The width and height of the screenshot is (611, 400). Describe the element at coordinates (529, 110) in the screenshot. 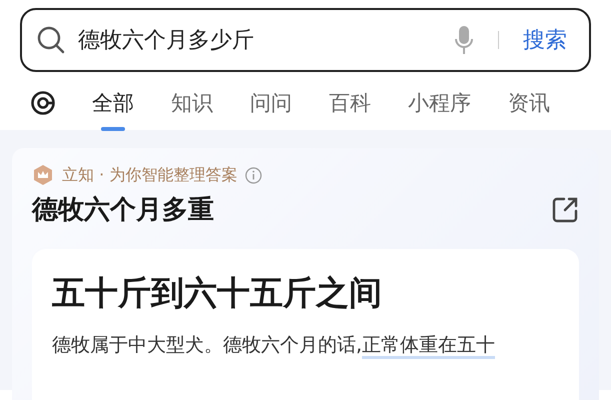

I see `tab: 资讯` at that location.